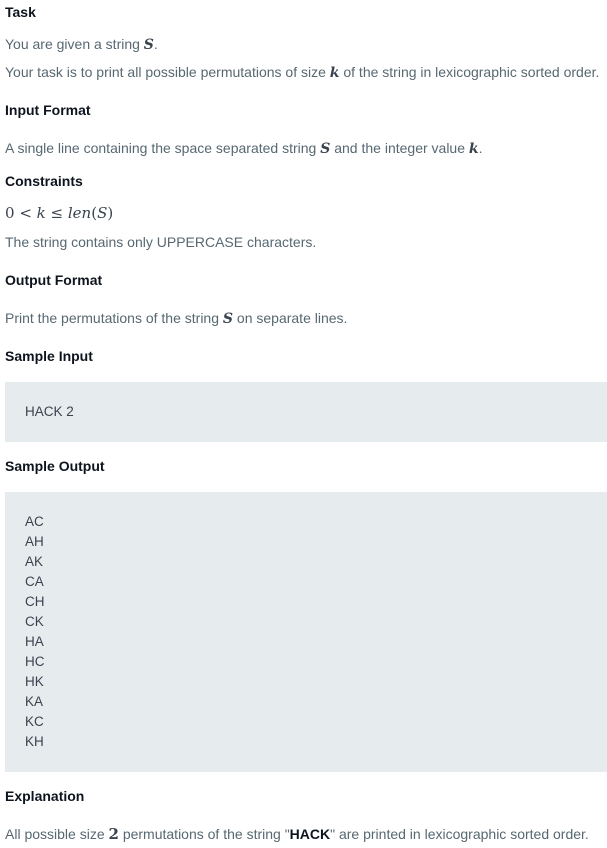 The image size is (607, 848). I want to click on sample-output-heading: Sample Output, so click(55, 466).